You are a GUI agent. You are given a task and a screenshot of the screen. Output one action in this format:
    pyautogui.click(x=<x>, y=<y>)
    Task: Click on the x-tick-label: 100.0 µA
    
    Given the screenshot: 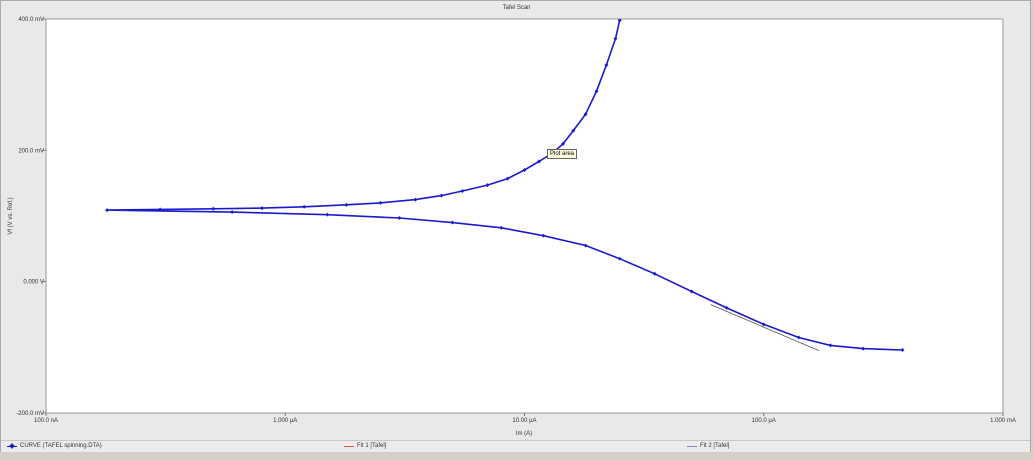 What is the action you would take?
    pyautogui.click(x=764, y=421)
    